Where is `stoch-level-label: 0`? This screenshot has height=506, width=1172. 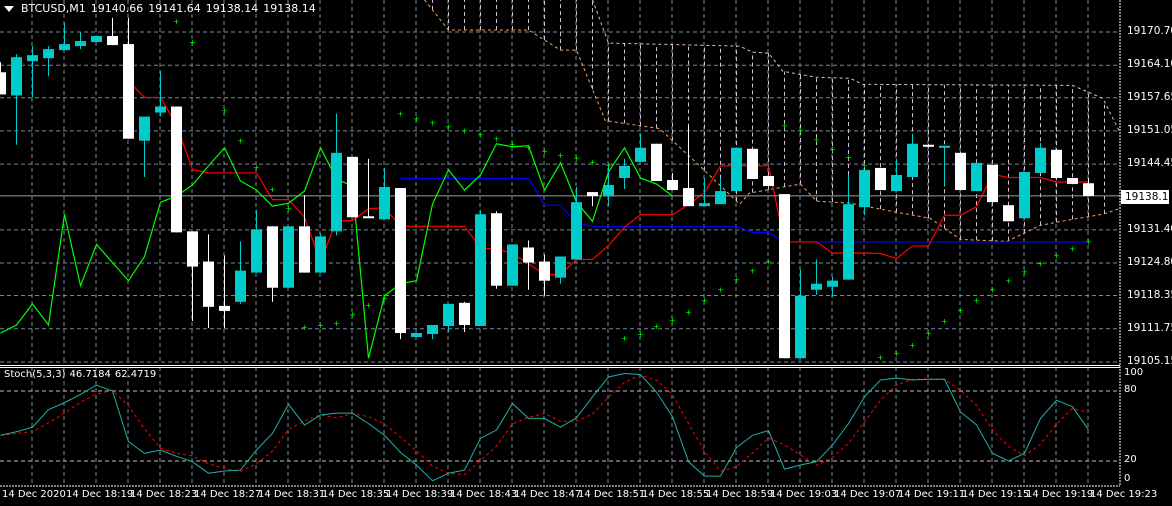
stoch-level-label: 0 is located at coordinates (1127, 479).